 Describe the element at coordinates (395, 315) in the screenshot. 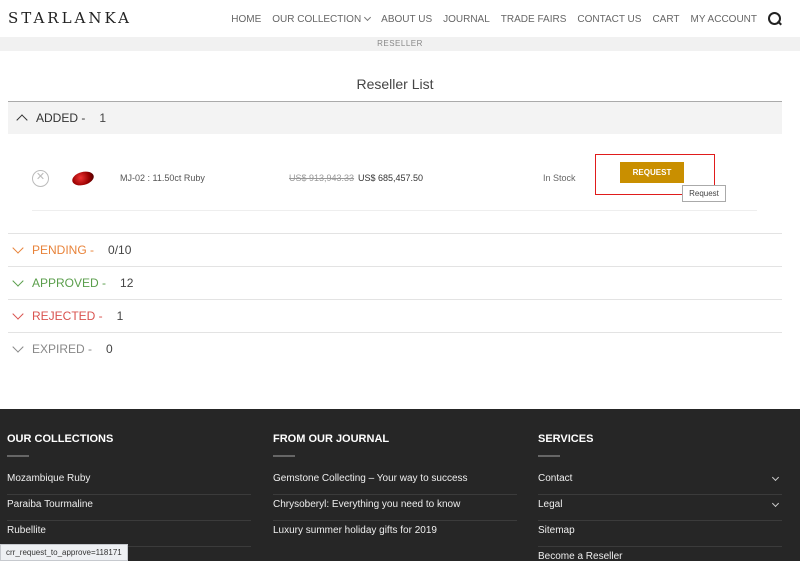

I see `section-rejected: REJECTED - 1` at that location.